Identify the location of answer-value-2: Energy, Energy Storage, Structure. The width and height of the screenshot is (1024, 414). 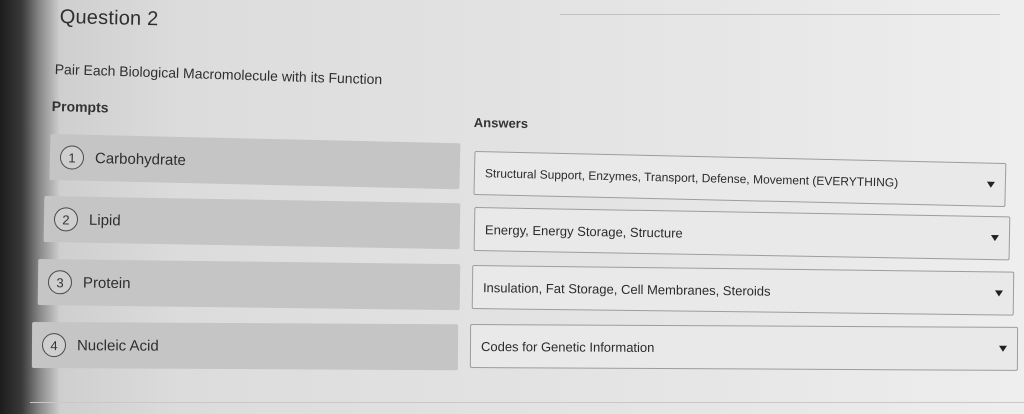
(583, 231).